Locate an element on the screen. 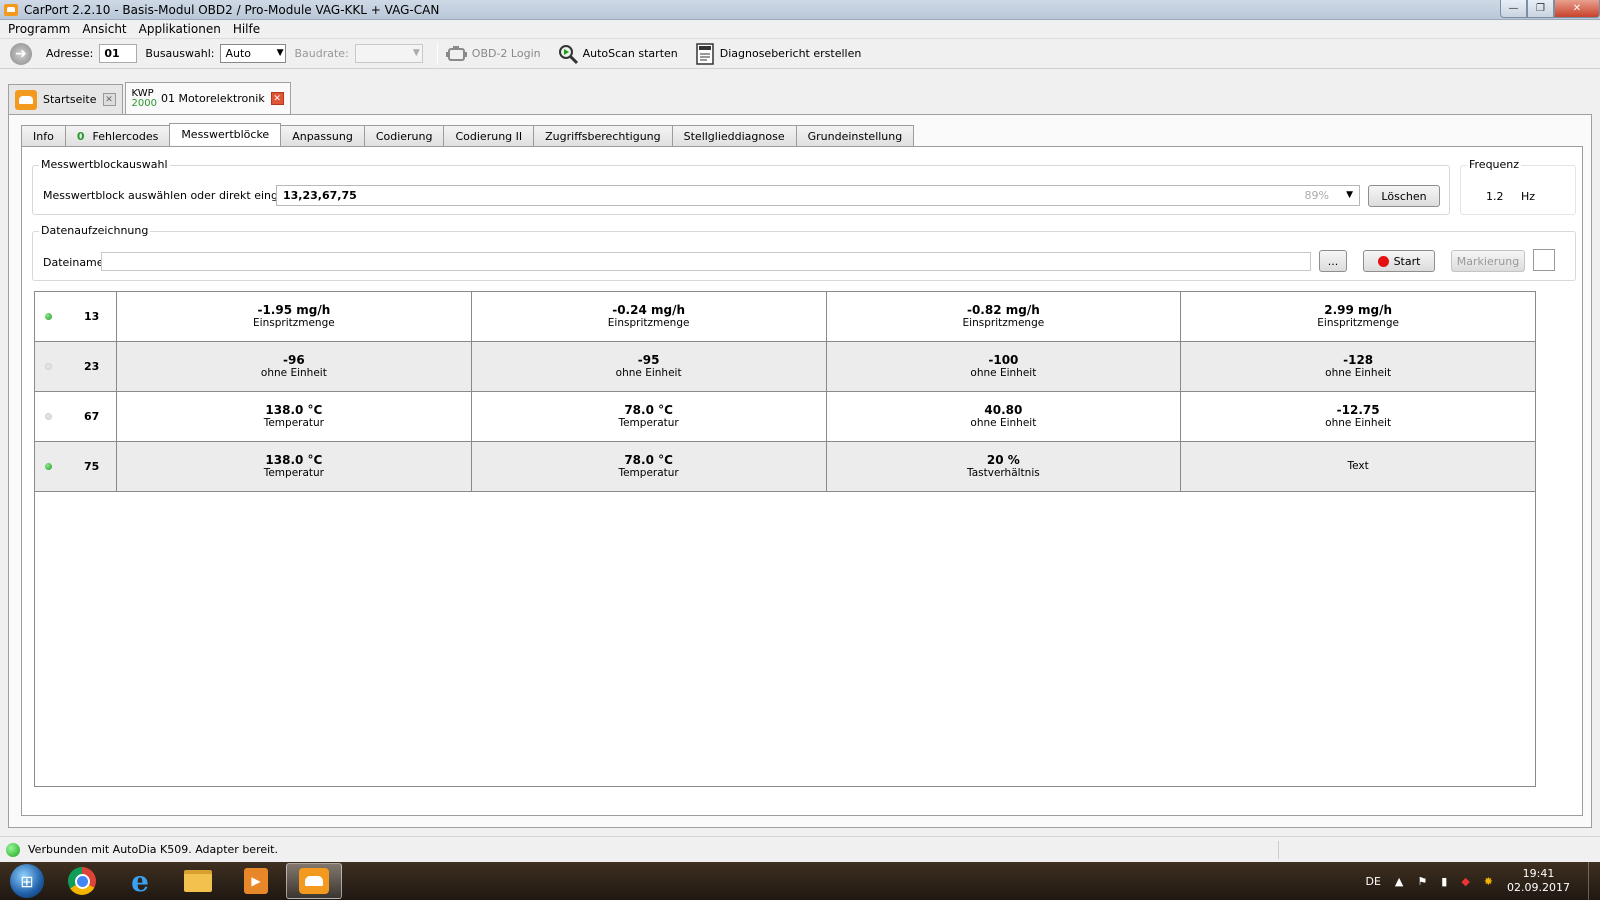  bus-select-value: Auto is located at coordinates (238, 53).